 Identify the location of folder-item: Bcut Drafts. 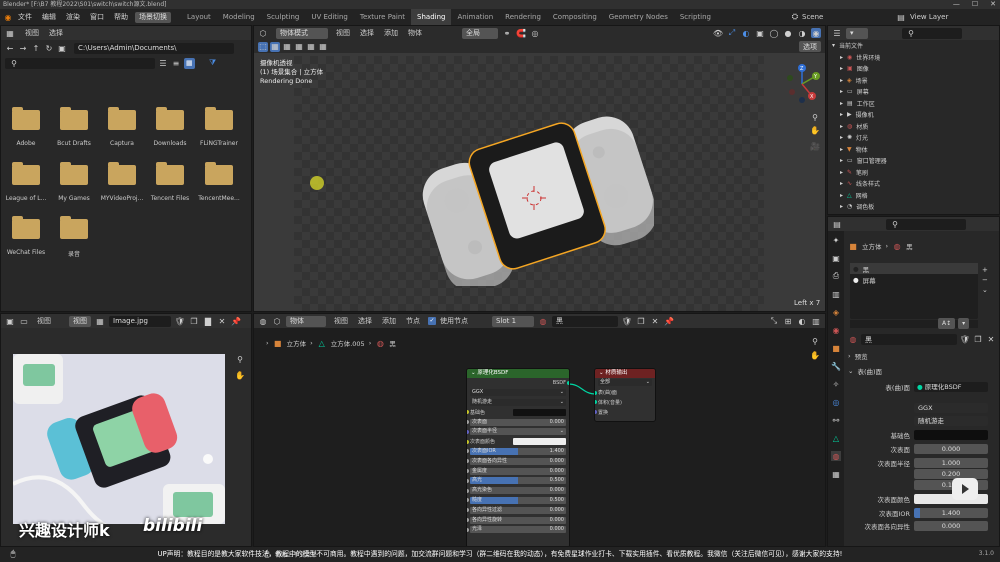
(74, 127).